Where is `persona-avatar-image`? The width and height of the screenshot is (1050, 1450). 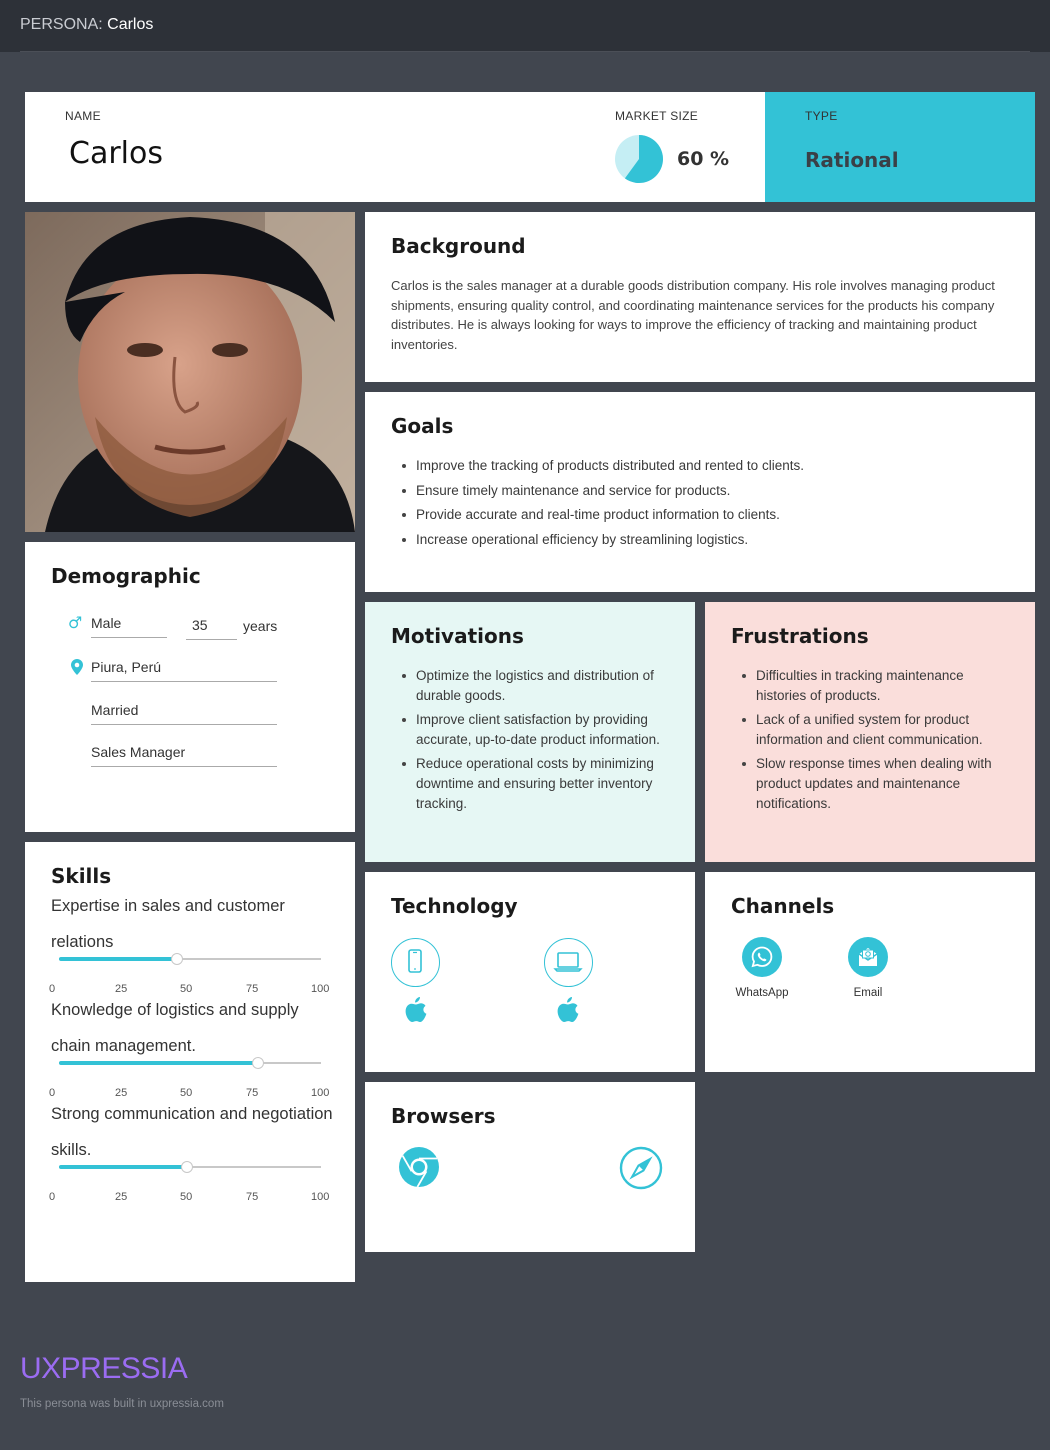 persona-avatar-image is located at coordinates (190, 372).